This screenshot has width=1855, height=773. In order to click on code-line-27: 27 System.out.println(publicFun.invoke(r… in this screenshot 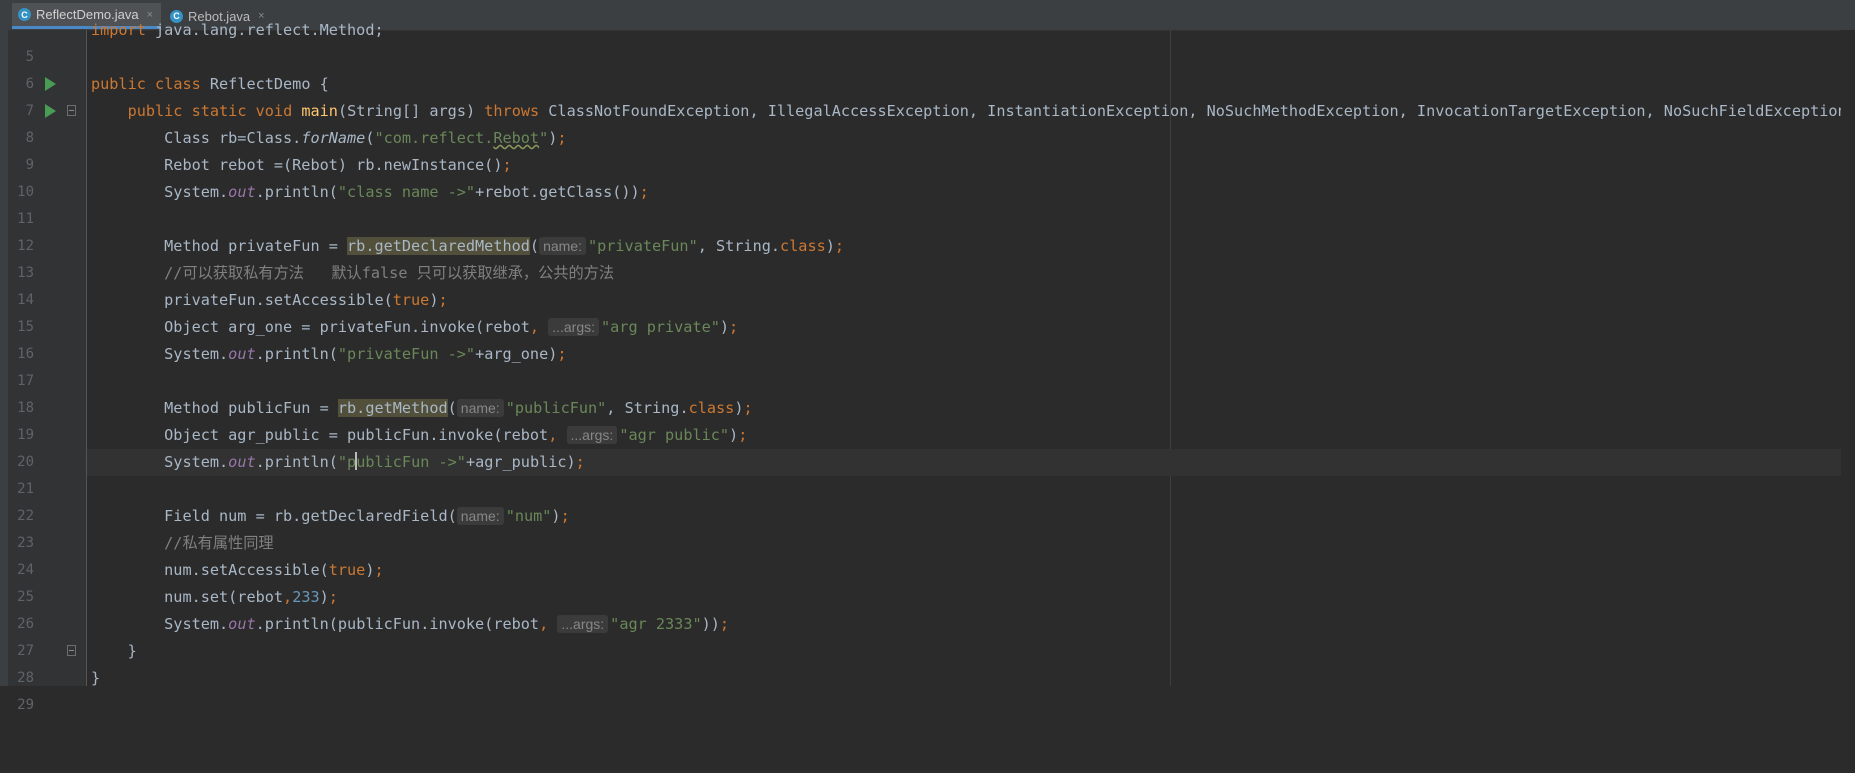, I will do `click(936, 635)`.